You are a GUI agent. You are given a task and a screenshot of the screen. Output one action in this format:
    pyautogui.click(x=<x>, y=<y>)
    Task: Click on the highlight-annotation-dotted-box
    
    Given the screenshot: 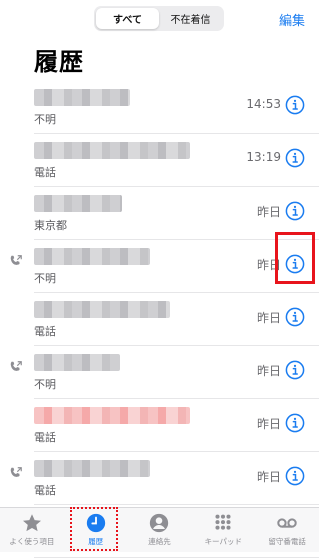 What is the action you would take?
    pyautogui.click(x=94, y=529)
    